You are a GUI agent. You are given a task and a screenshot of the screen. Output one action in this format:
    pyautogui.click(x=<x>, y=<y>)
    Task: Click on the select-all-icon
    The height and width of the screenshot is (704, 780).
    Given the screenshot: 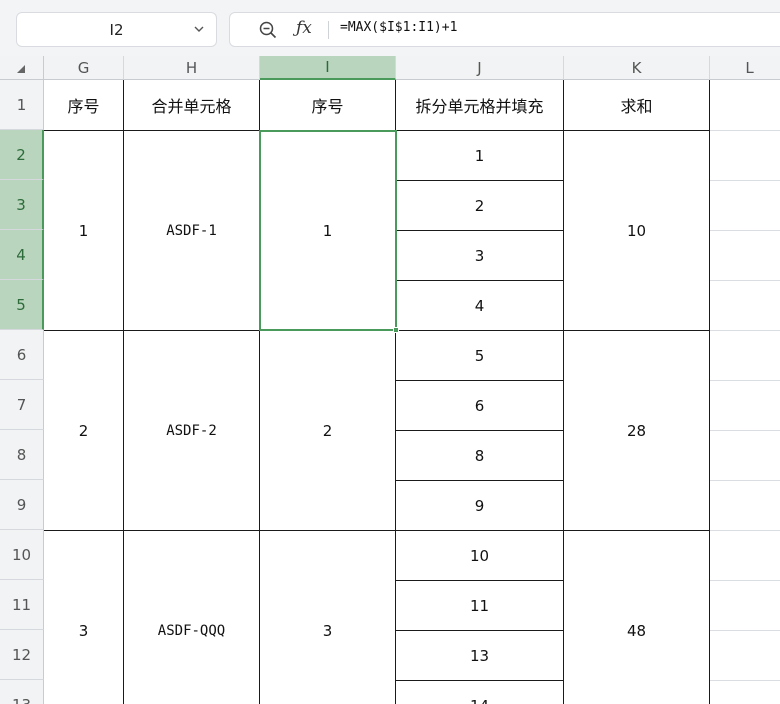 What is the action you would take?
    pyautogui.click(x=21, y=69)
    